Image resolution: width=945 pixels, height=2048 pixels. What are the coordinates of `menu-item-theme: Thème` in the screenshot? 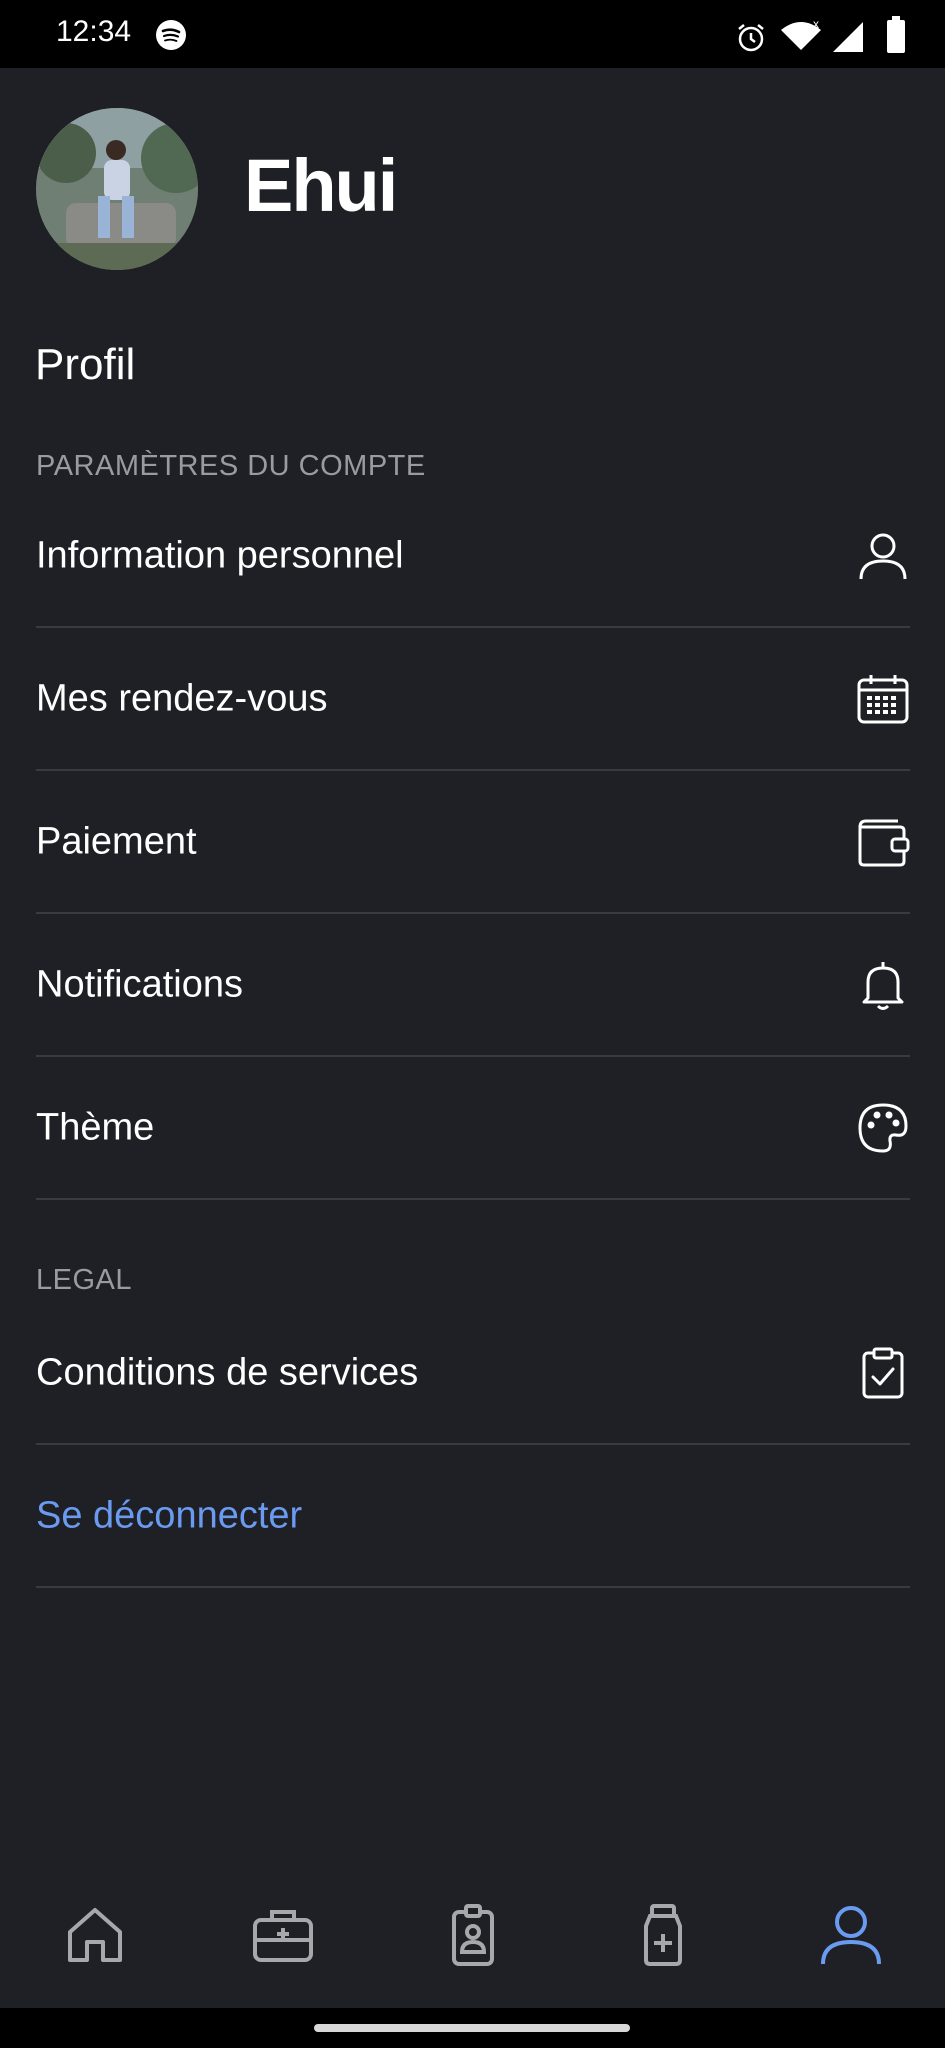 It's located at (473, 1128).